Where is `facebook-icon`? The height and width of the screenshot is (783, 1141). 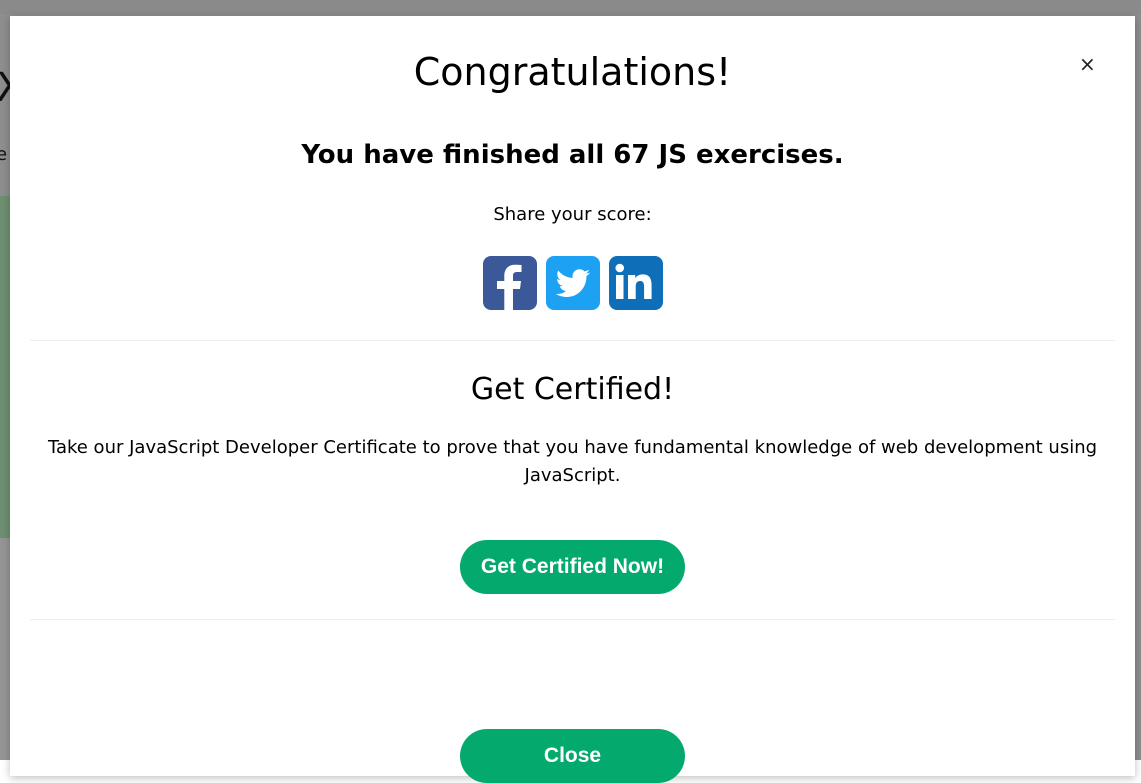
facebook-icon is located at coordinates (509, 287).